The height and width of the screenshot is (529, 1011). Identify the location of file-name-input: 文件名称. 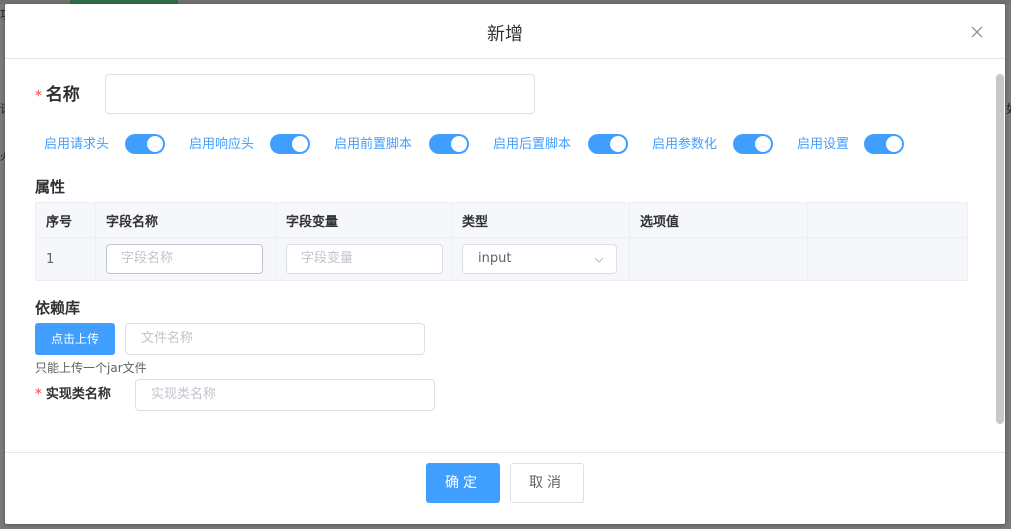
(275, 339).